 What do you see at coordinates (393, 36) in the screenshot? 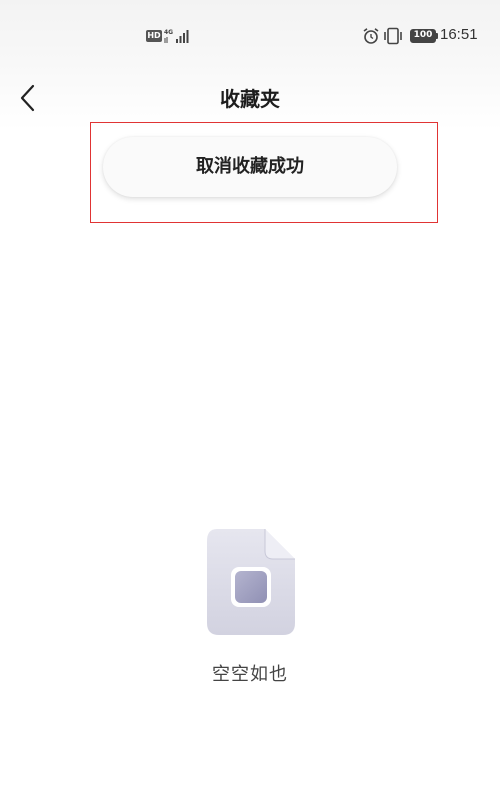
I see `vibrate-icon` at bounding box center [393, 36].